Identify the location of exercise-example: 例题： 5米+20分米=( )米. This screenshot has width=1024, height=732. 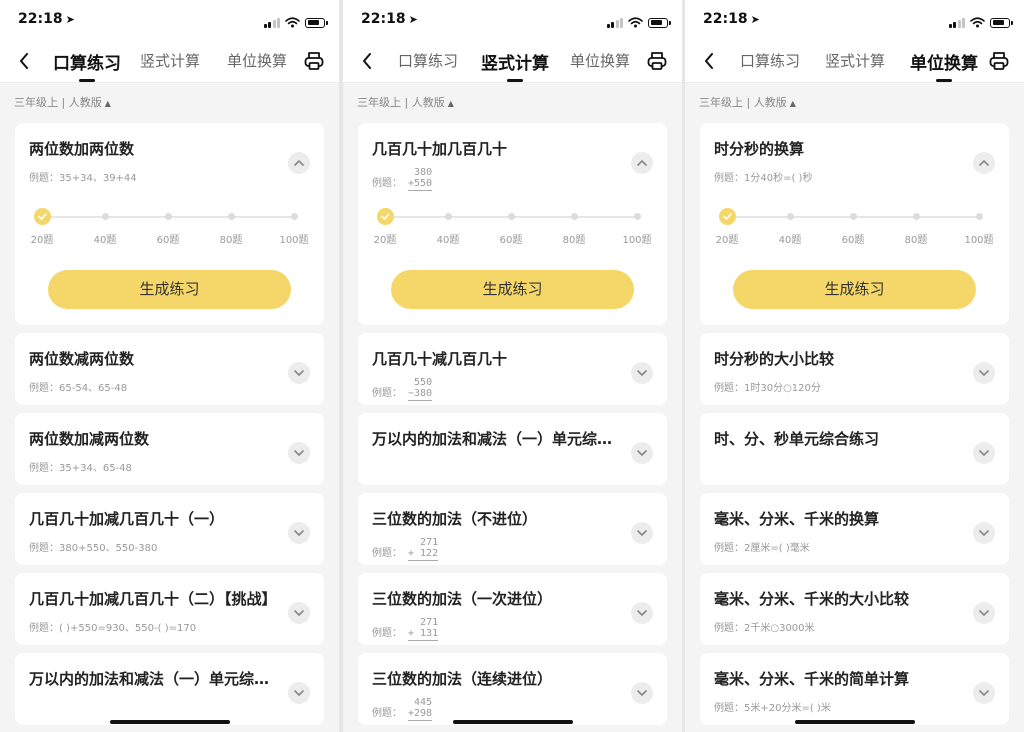
(772, 708).